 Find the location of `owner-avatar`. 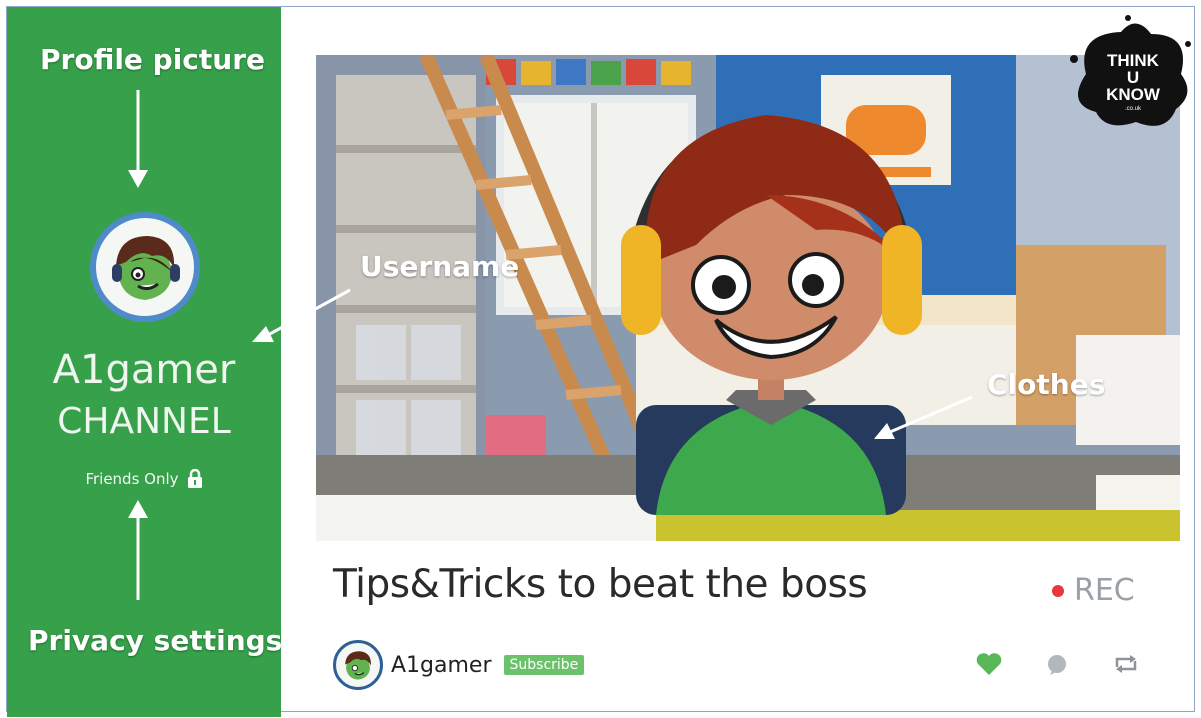

owner-avatar is located at coordinates (358, 665).